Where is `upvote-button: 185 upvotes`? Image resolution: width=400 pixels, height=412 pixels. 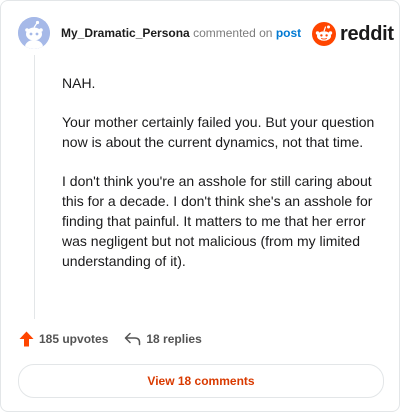
upvote-button: 185 upvotes is located at coordinates (63, 339).